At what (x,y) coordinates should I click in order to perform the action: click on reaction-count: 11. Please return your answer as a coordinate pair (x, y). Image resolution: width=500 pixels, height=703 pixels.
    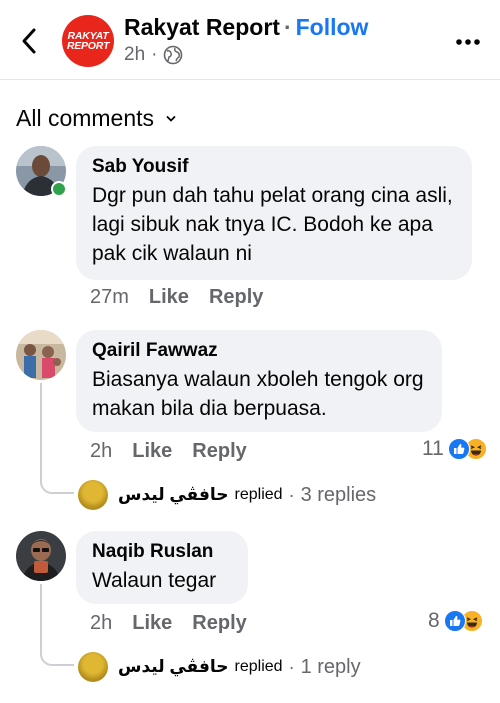
    Looking at the image, I should click on (433, 448).